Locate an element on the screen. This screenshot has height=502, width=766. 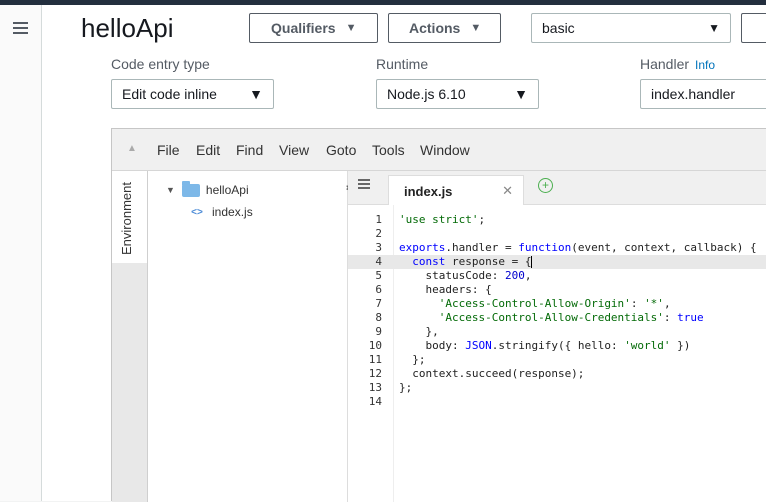
actions-button: Actions ▼ is located at coordinates (444, 28).